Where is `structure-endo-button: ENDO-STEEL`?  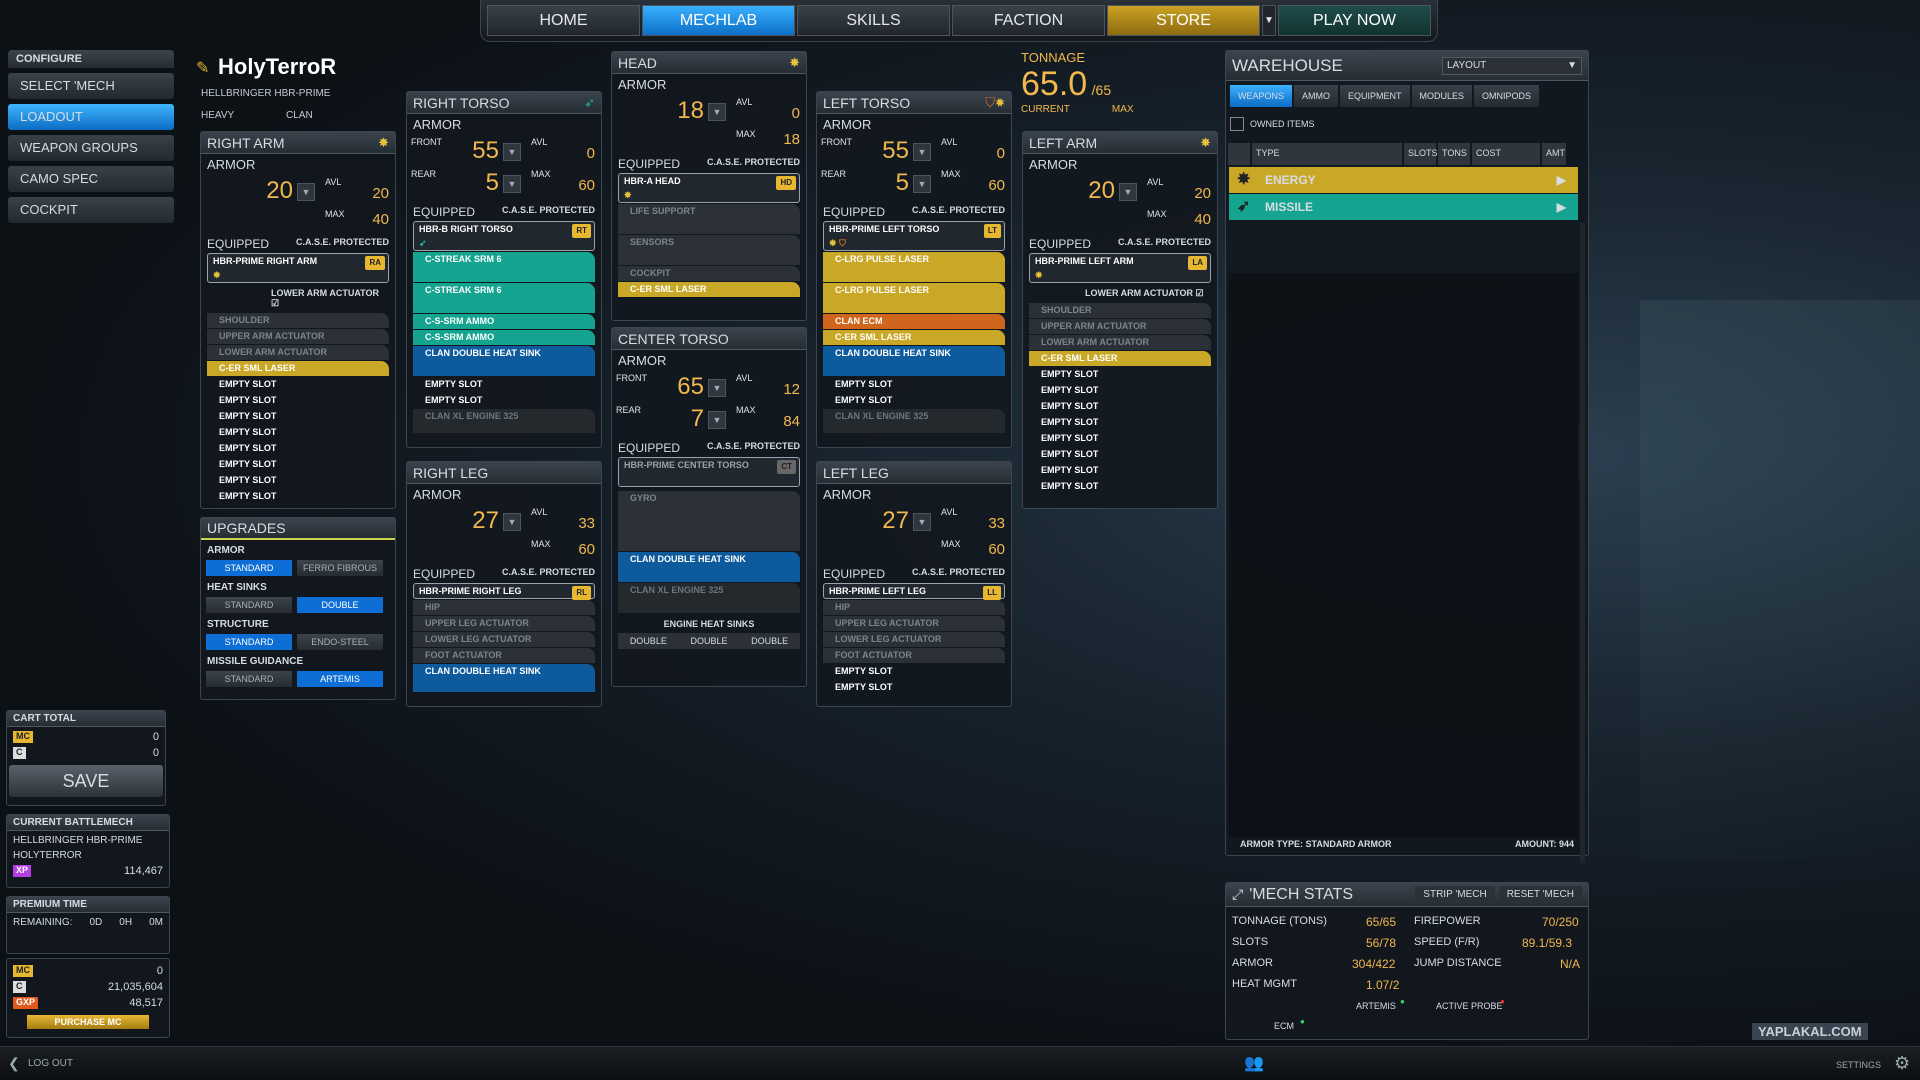
structure-endo-button: ENDO-STEEL is located at coordinates (340, 642).